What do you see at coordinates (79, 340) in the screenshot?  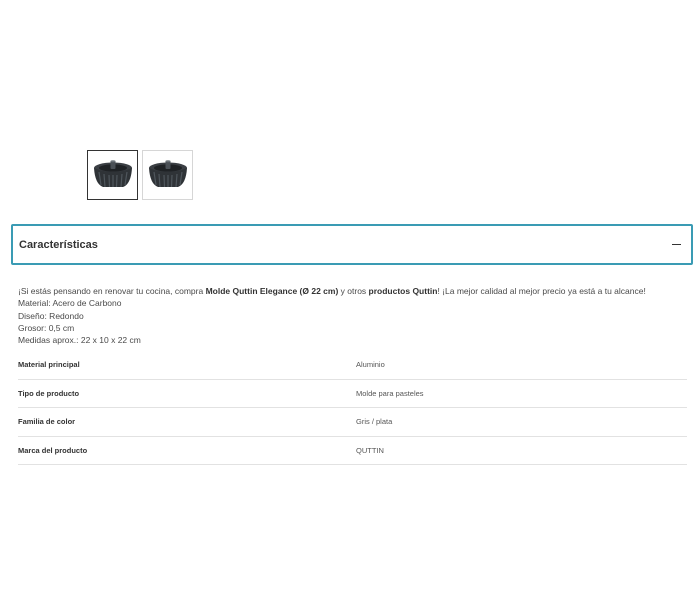 I see `description-line: Medidas aprox.: 22 x 10 x 22 cm` at bounding box center [79, 340].